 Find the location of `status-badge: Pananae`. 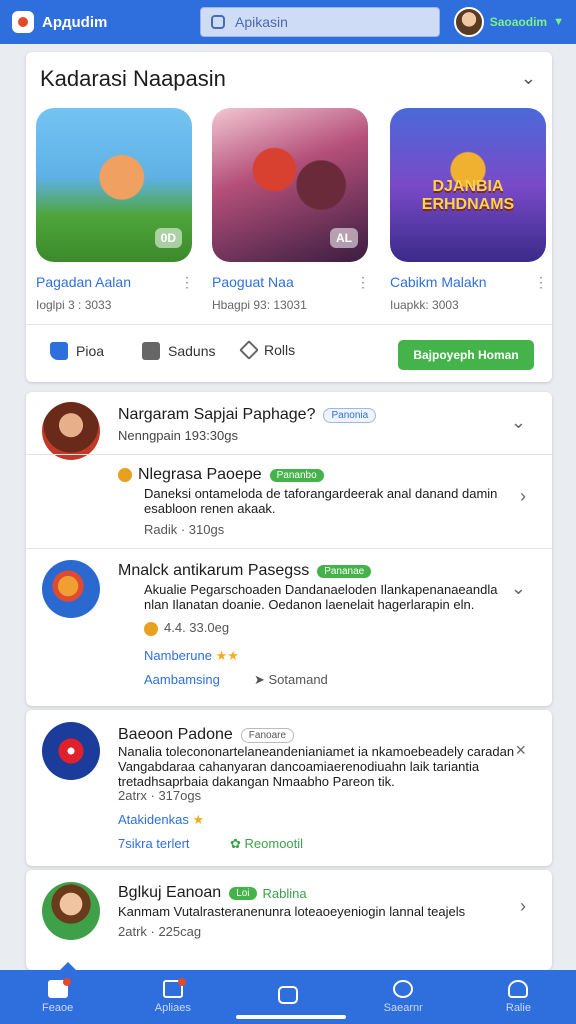

status-badge: Pananae is located at coordinates (344, 571).